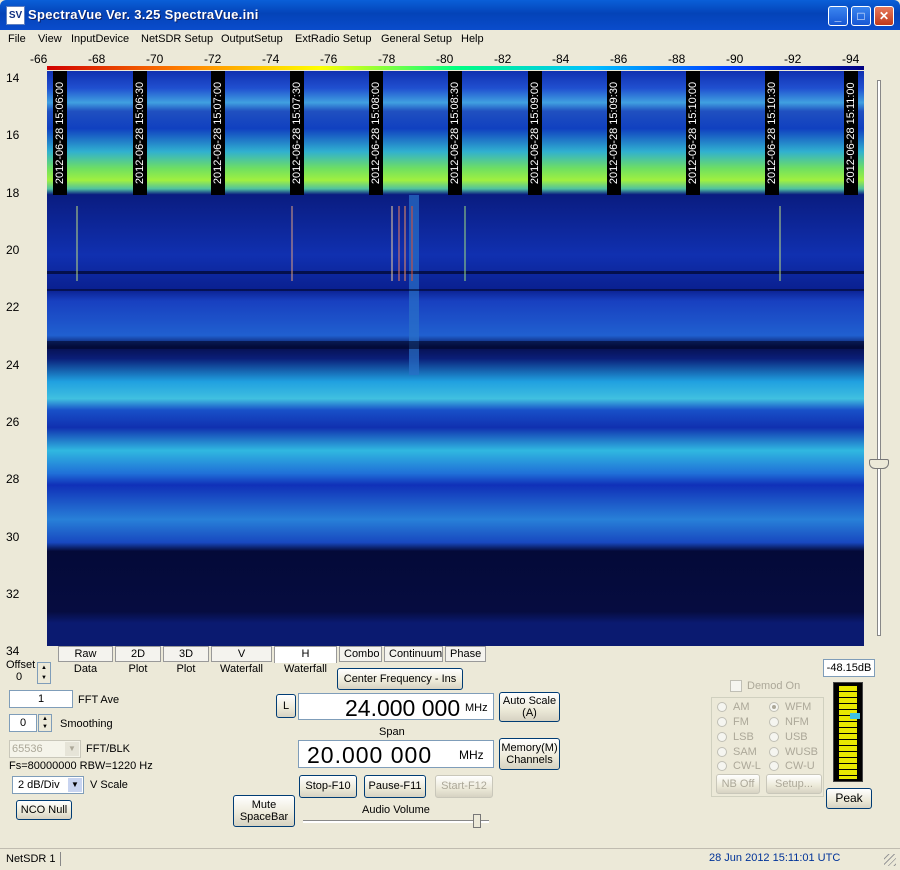  What do you see at coordinates (614, 133) in the screenshot?
I see `timestamp-label: 2012-06-28 15:09:30` at bounding box center [614, 133].